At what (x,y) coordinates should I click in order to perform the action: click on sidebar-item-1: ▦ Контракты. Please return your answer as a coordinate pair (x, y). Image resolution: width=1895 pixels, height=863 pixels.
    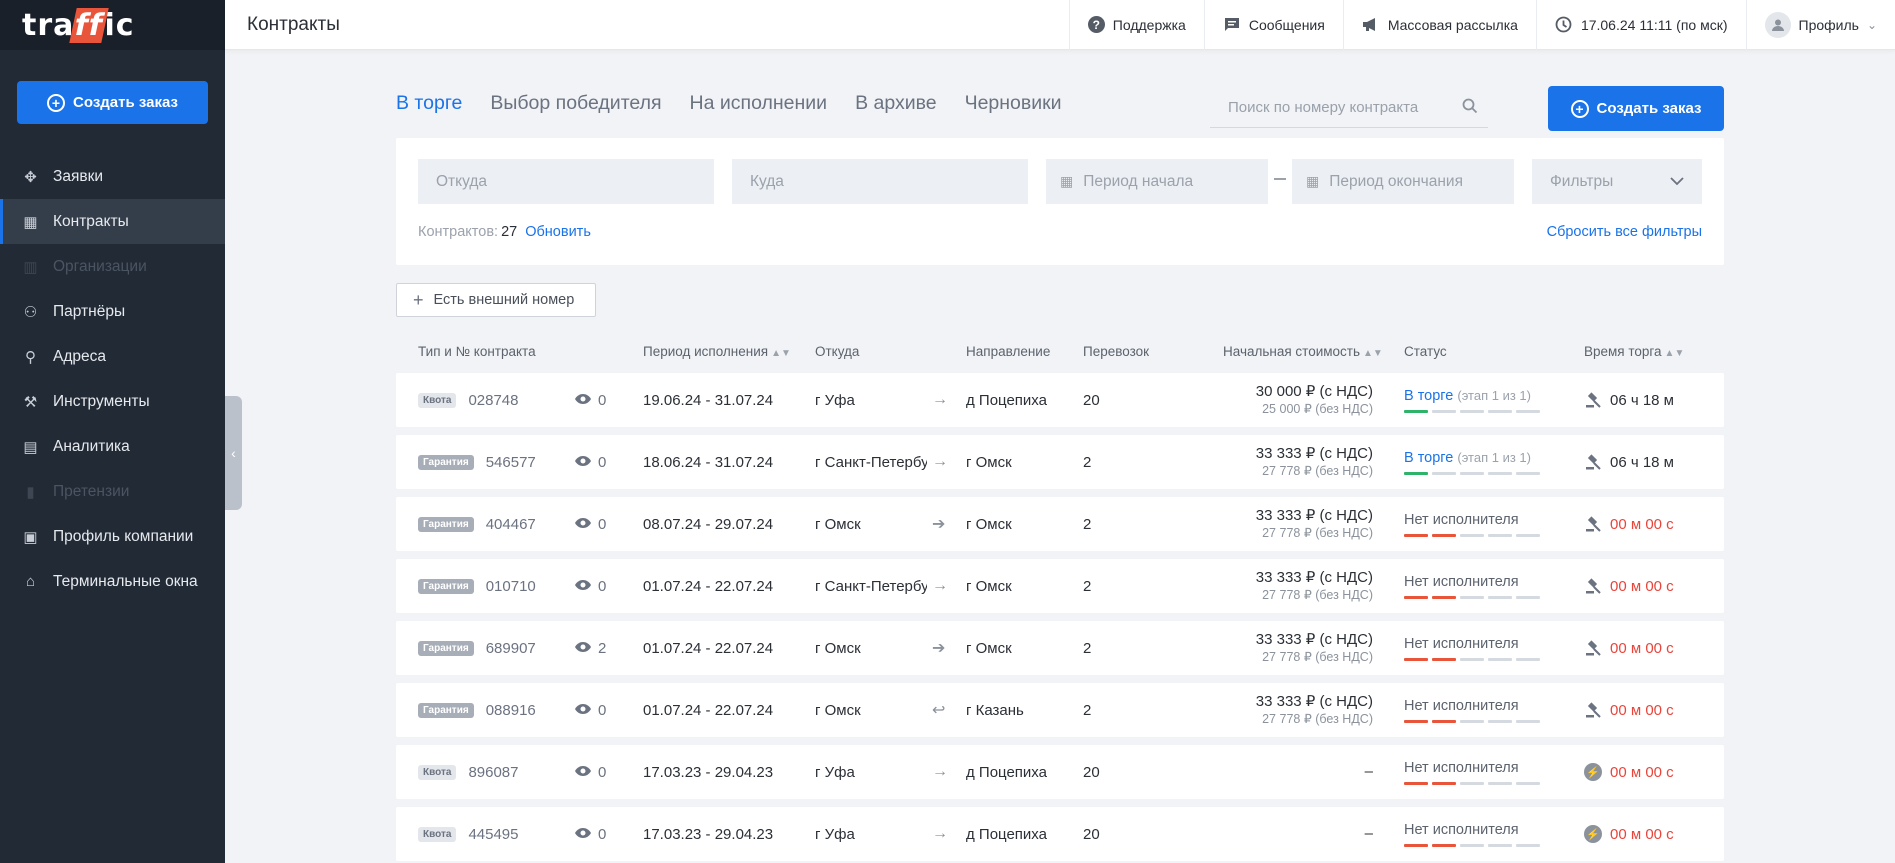
    Looking at the image, I should click on (112, 221).